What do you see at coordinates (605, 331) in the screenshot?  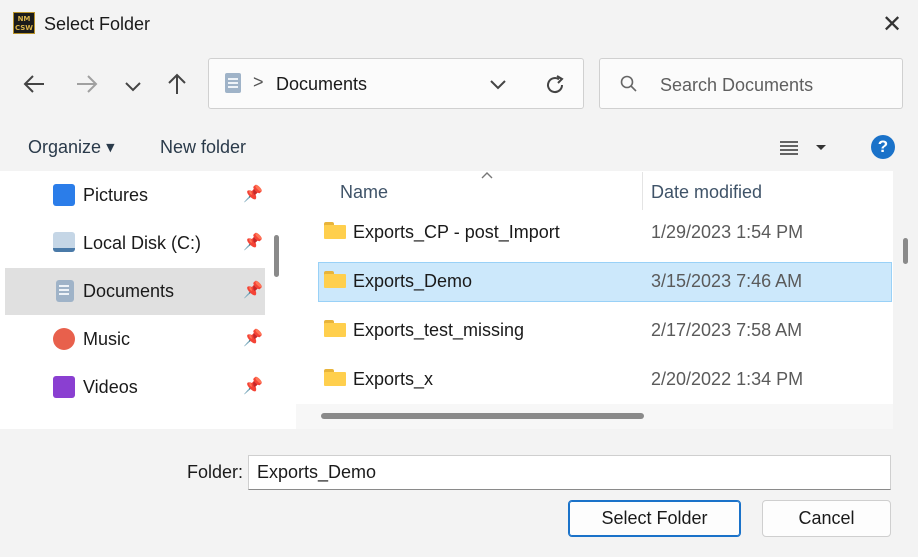 I see `file-row: Exports_test_missing 2/17/2023 7:58 AM` at bounding box center [605, 331].